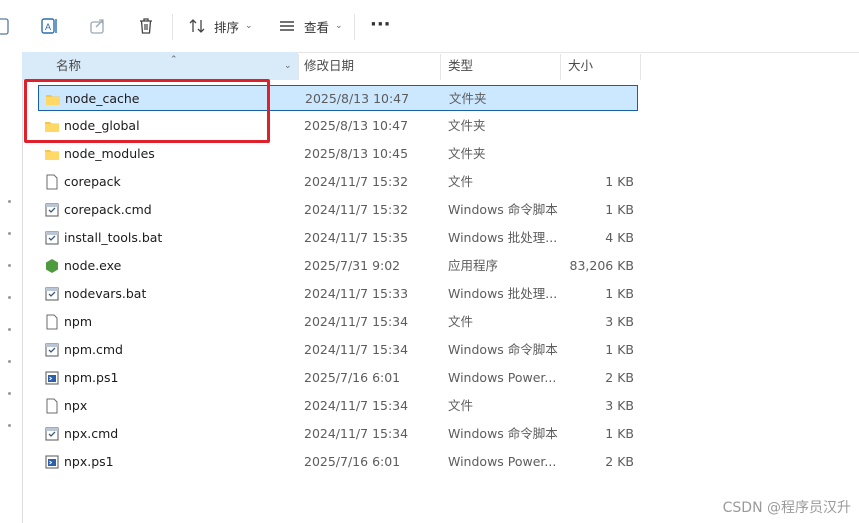 The height and width of the screenshot is (523, 859). I want to click on file-type: 文件夹, so click(467, 125).